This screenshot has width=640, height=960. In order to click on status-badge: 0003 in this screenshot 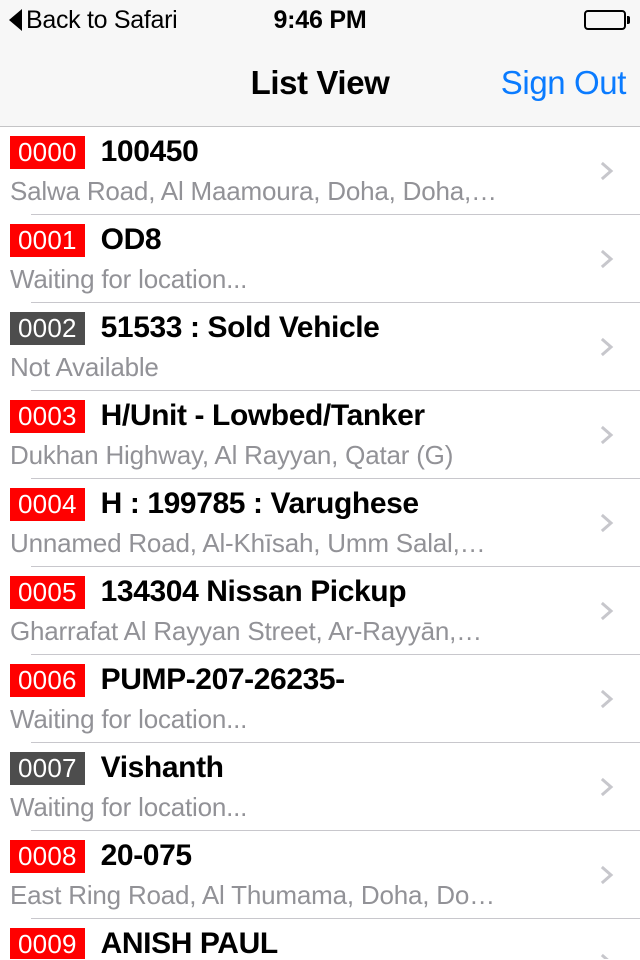, I will do `click(47, 416)`.